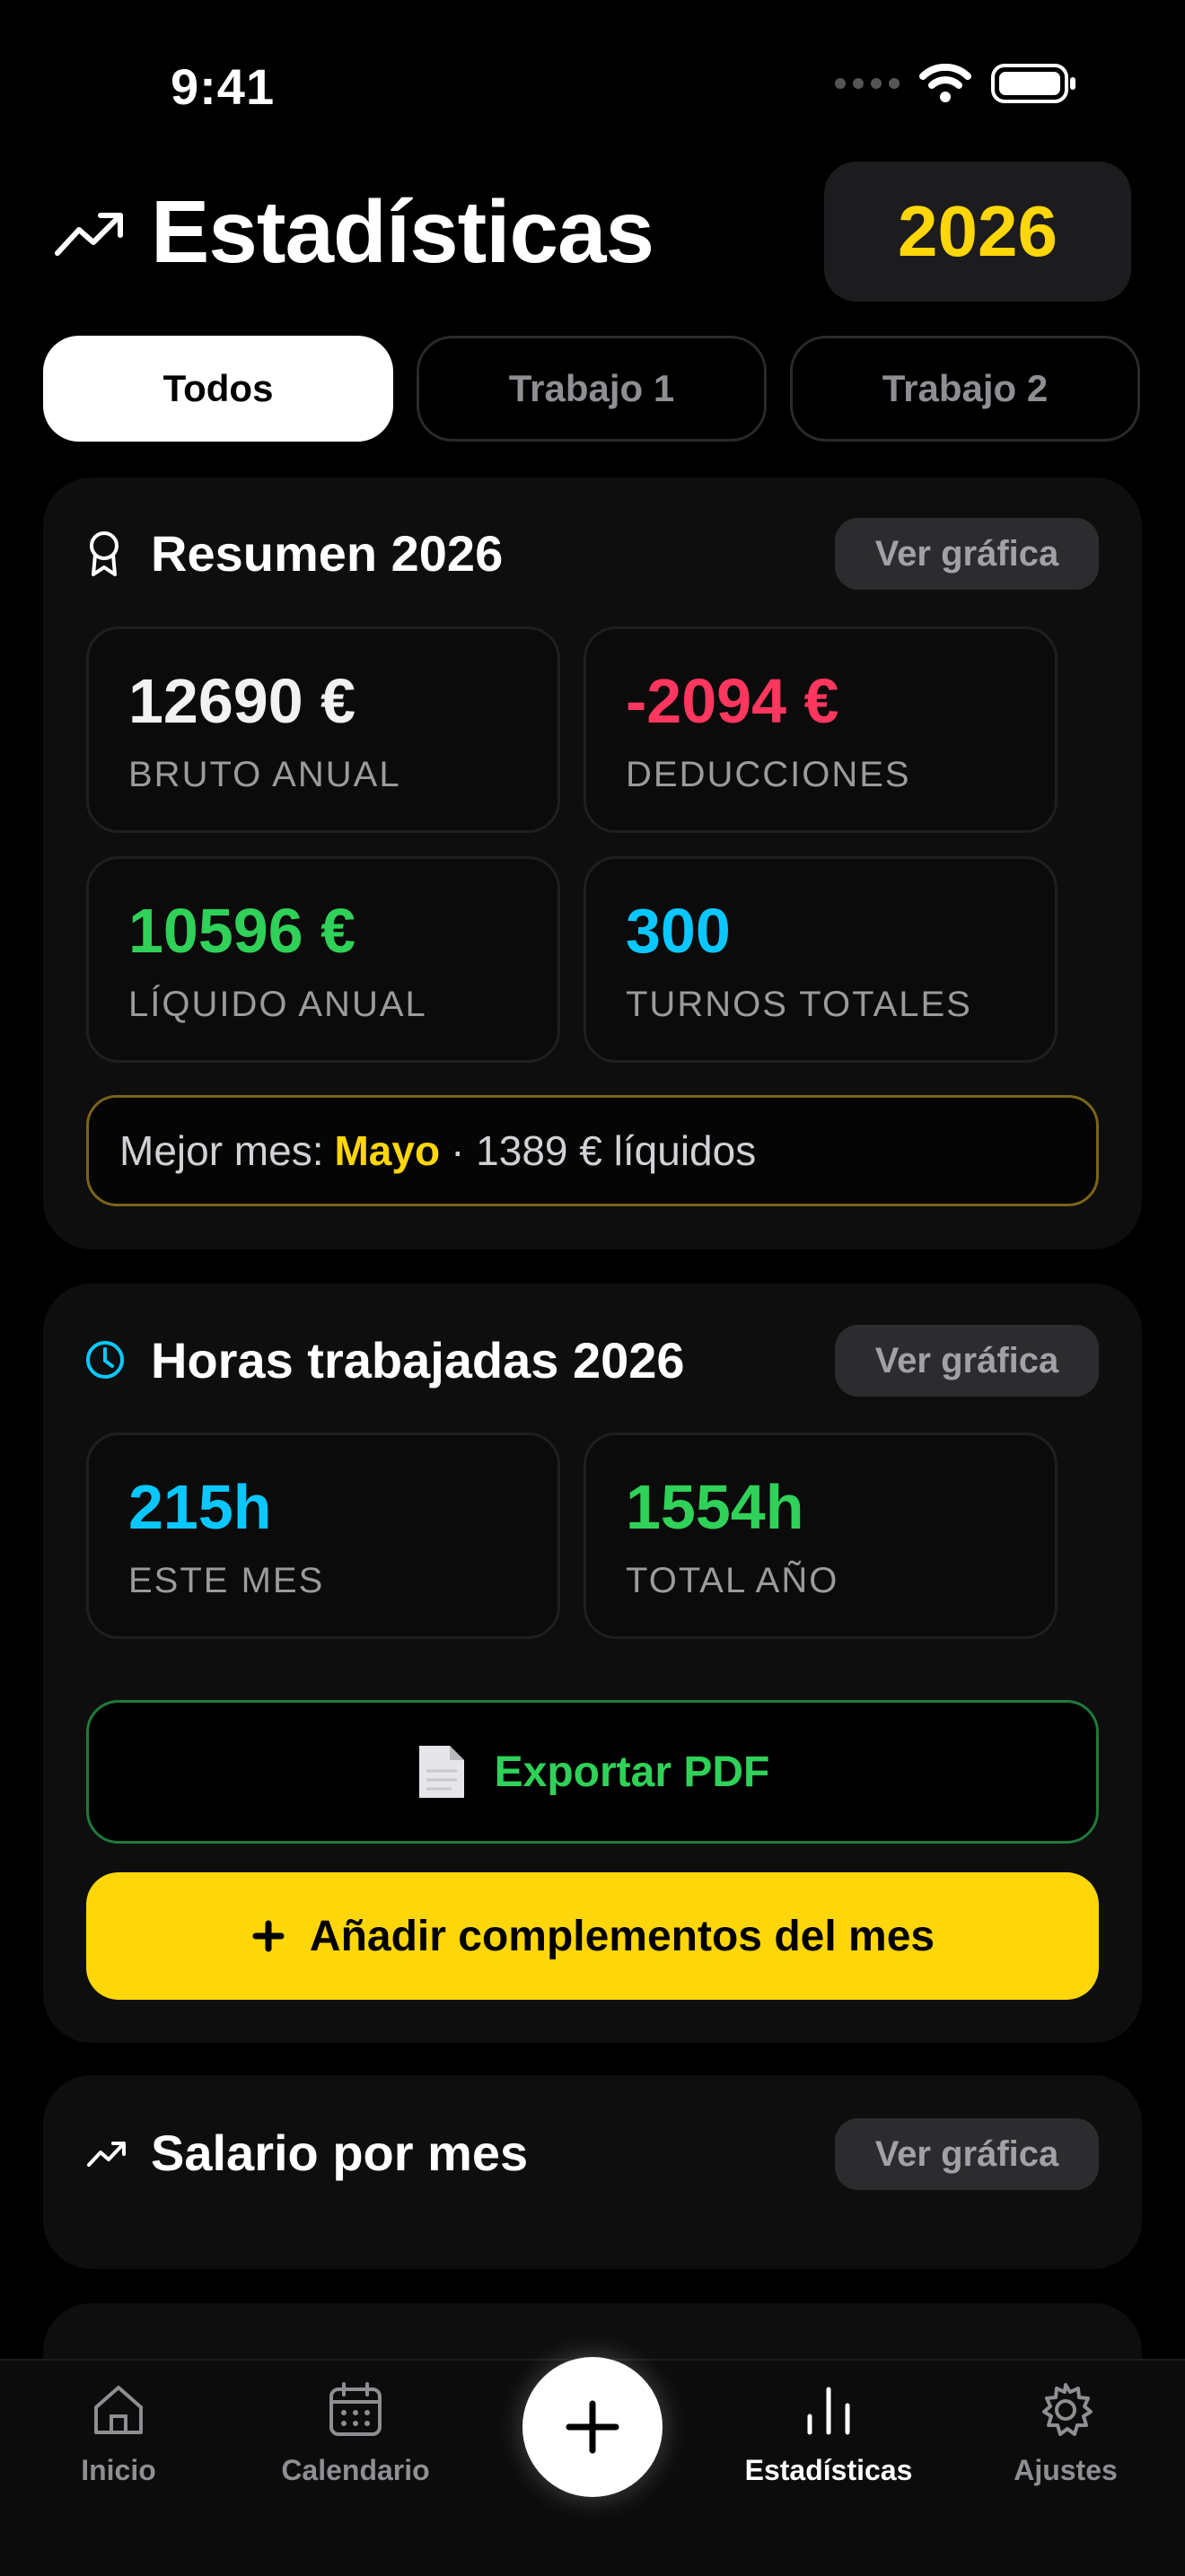 Image resolution: width=1185 pixels, height=2576 pixels. Describe the element at coordinates (340, 2153) in the screenshot. I see `salary-title: Salario por mes` at that location.